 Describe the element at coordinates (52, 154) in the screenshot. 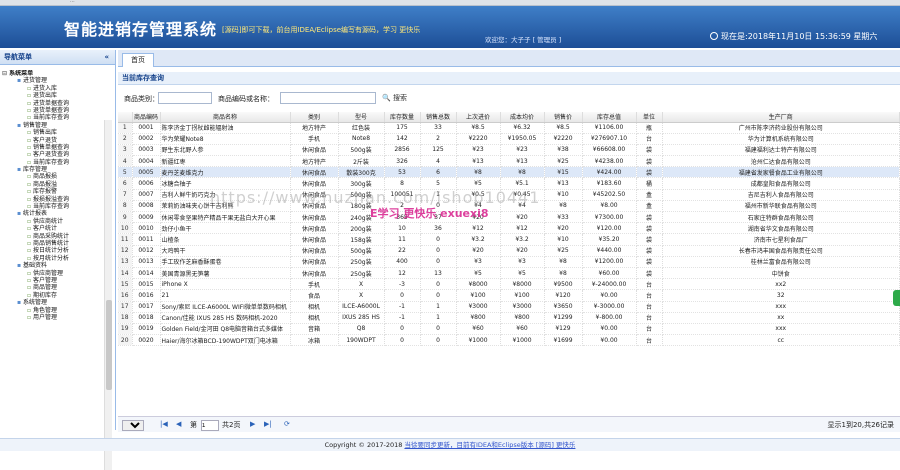

I see `tree-item: 客户退货查询` at that location.